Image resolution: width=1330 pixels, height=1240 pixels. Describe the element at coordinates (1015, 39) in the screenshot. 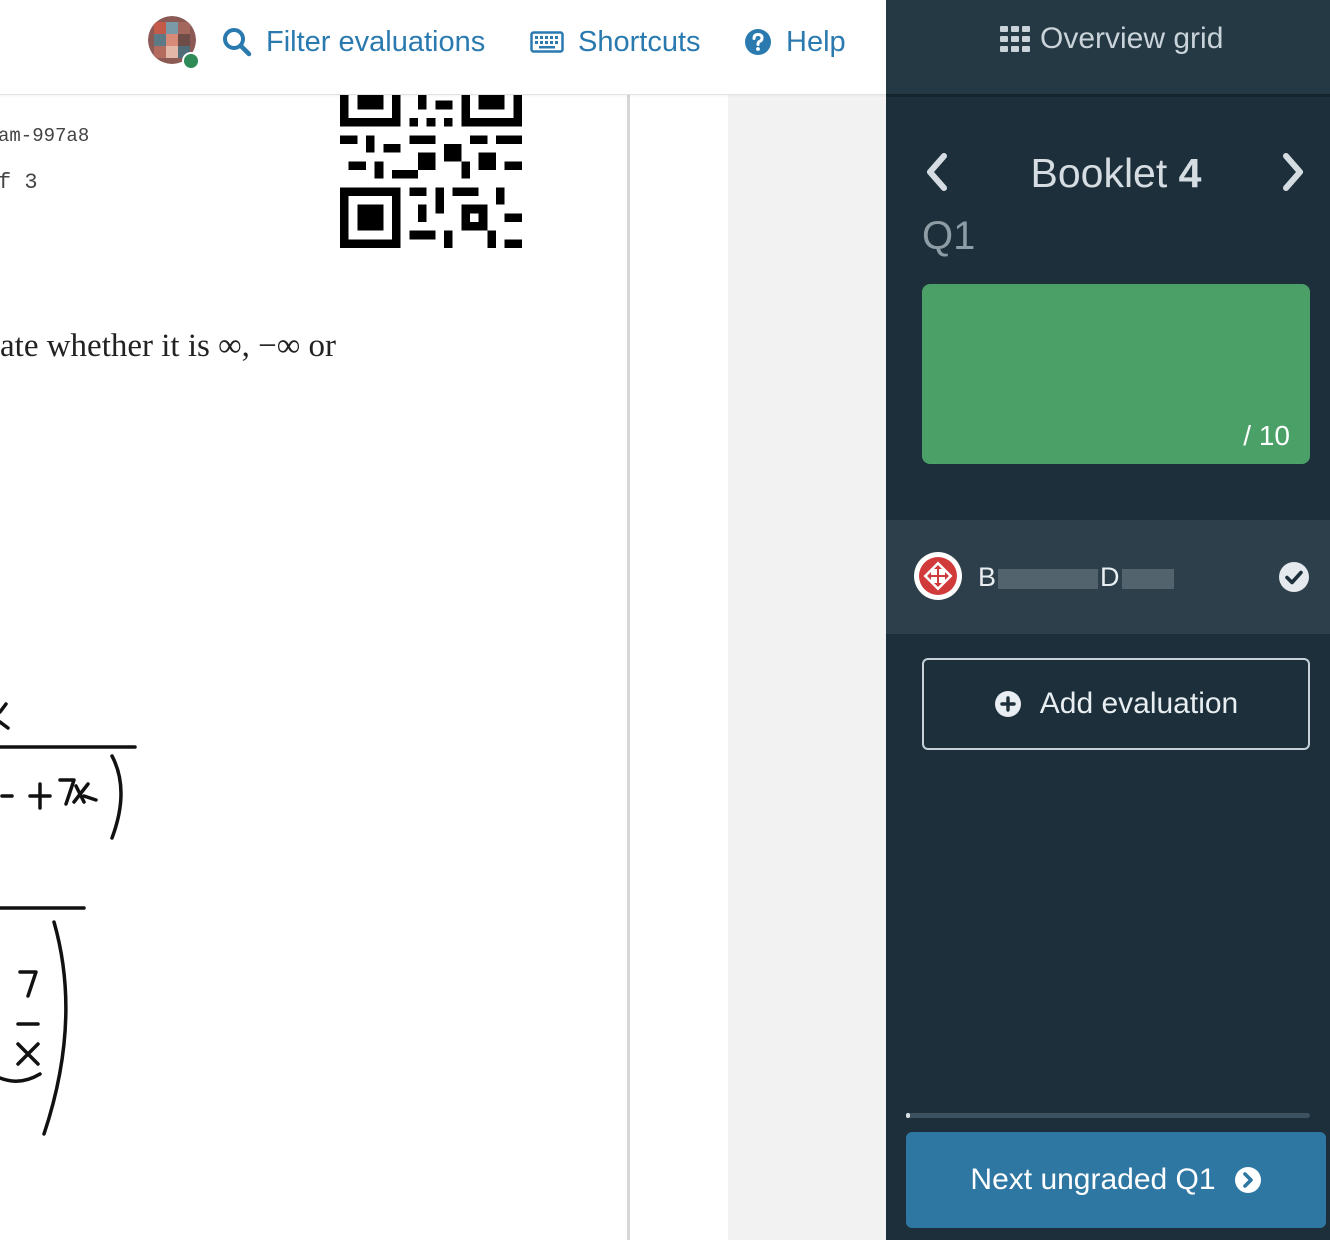

I see `grid-icon` at that location.